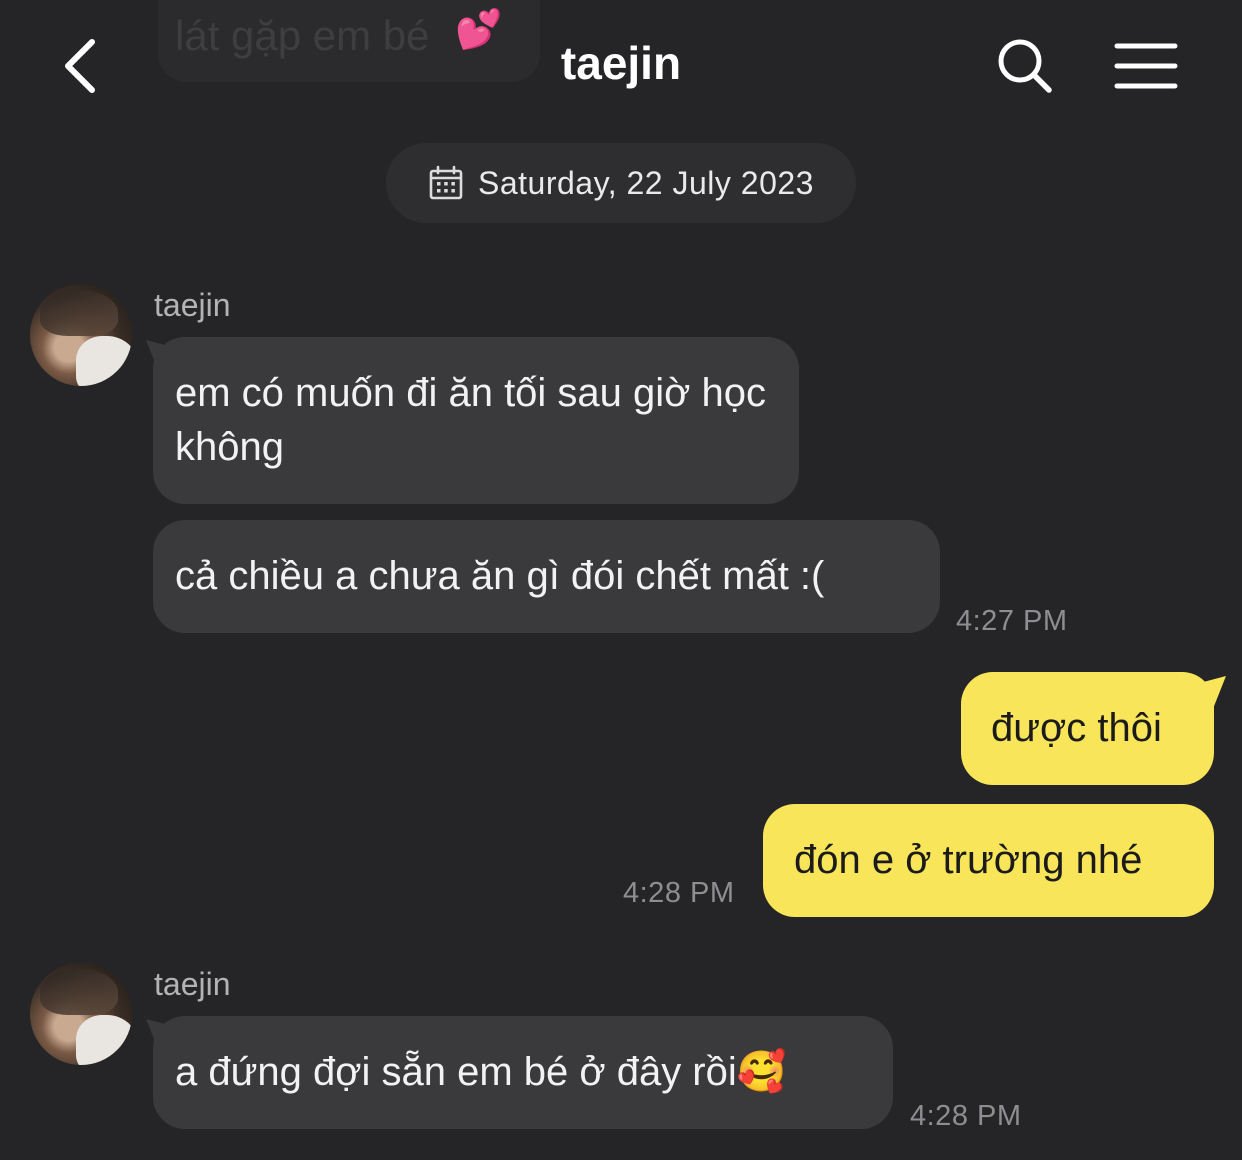 Image resolution: width=1242 pixels, height=1160 pixels. What do you see at coordinates (1012, 621) in the screenshot?
I see `message-timestamp: 4:27 PM` at bounding box center [1012, 621].